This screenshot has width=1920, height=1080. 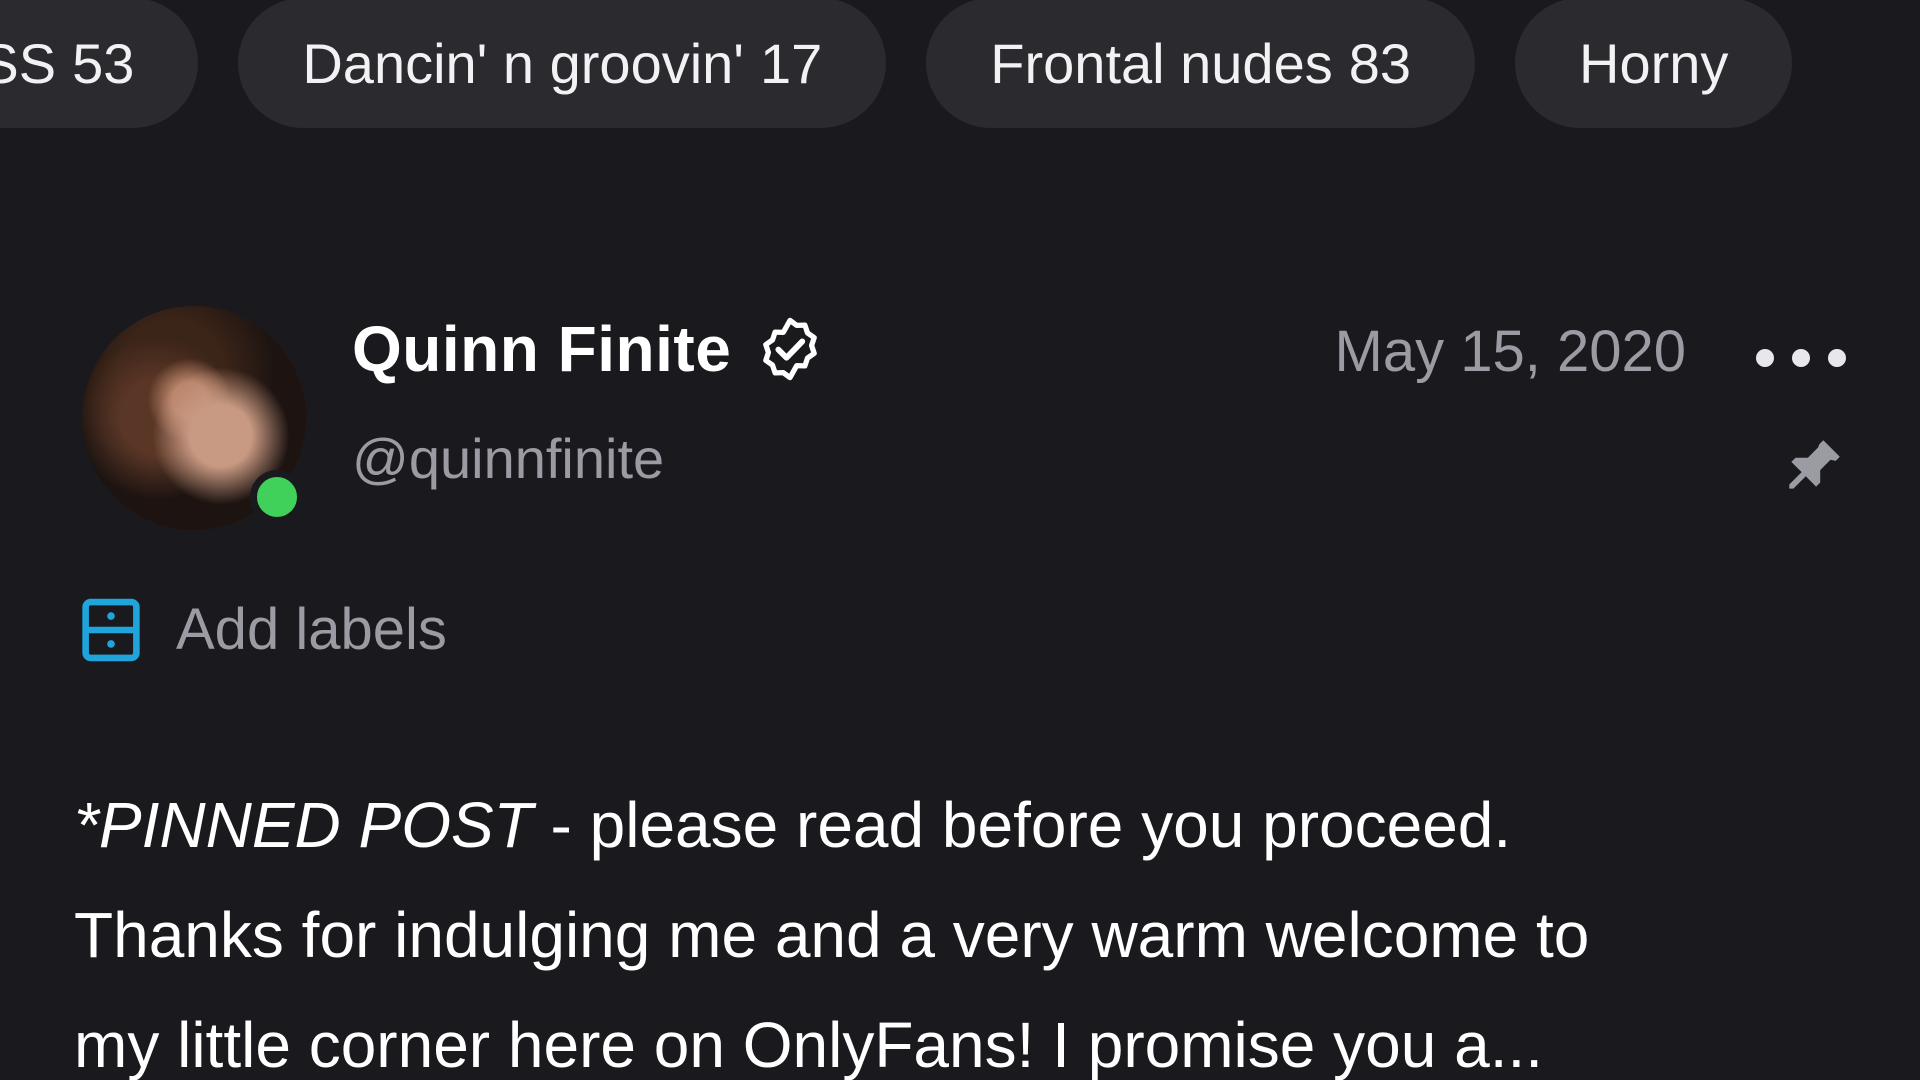 I want to click on author-name: Quinn Finite, so click(x=541, y=349).